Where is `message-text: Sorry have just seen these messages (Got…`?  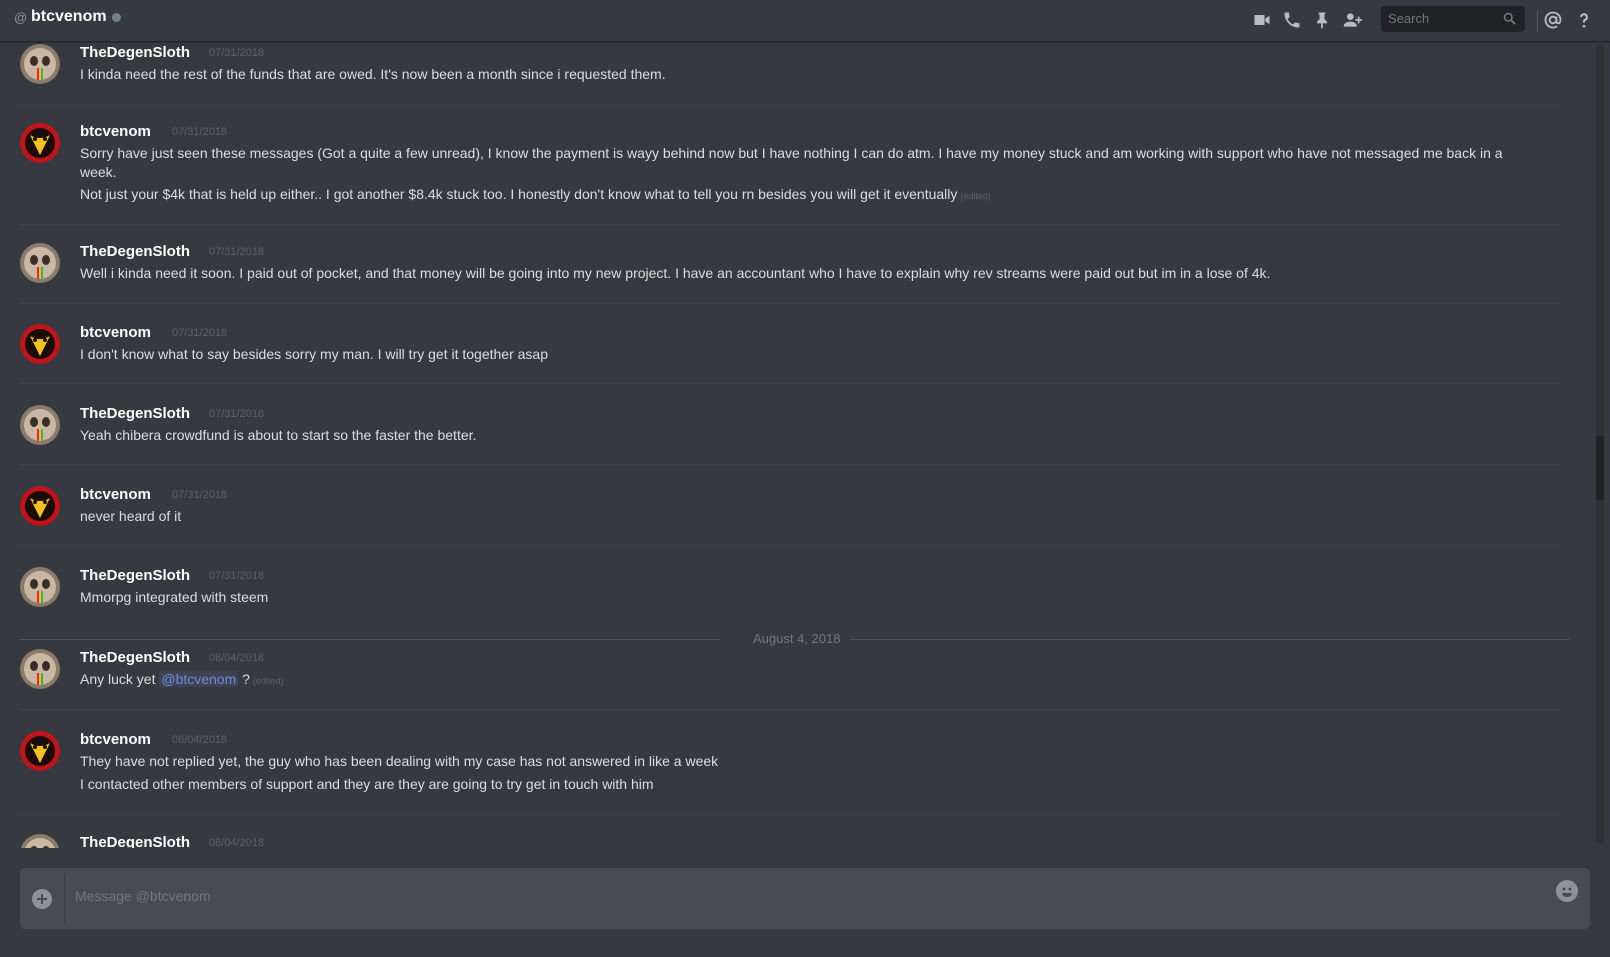
message-text: Sorry have just seen these messages (Got… is located at coordinates (791, 153).